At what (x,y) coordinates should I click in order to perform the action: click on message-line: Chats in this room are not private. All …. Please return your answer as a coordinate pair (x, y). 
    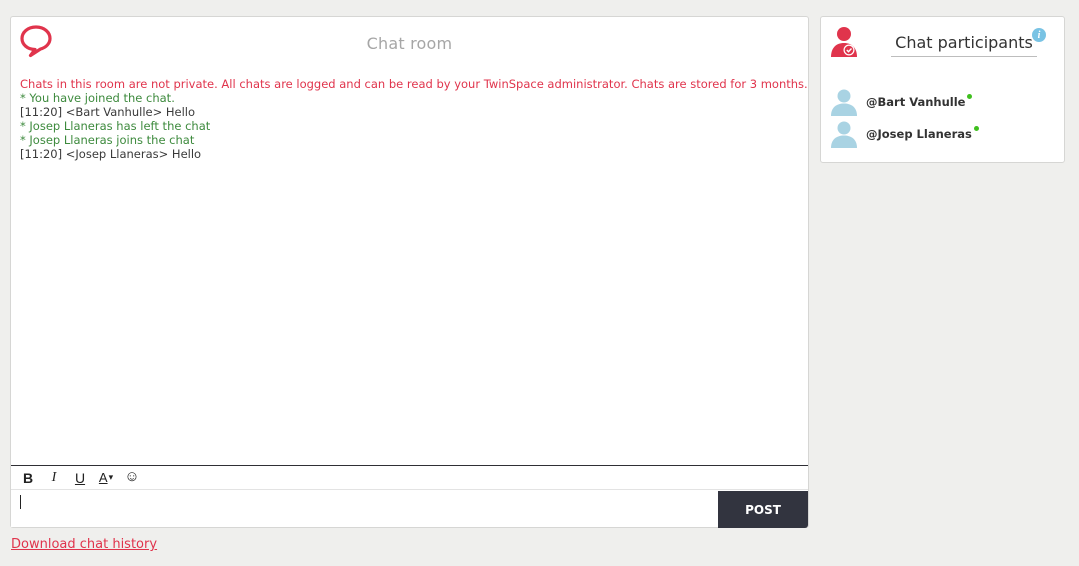
    Looking at the image, I should click on (414, 84).